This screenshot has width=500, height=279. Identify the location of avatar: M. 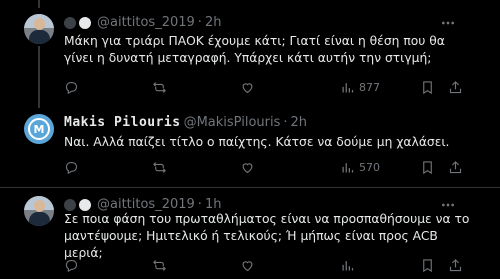
(39, 129).